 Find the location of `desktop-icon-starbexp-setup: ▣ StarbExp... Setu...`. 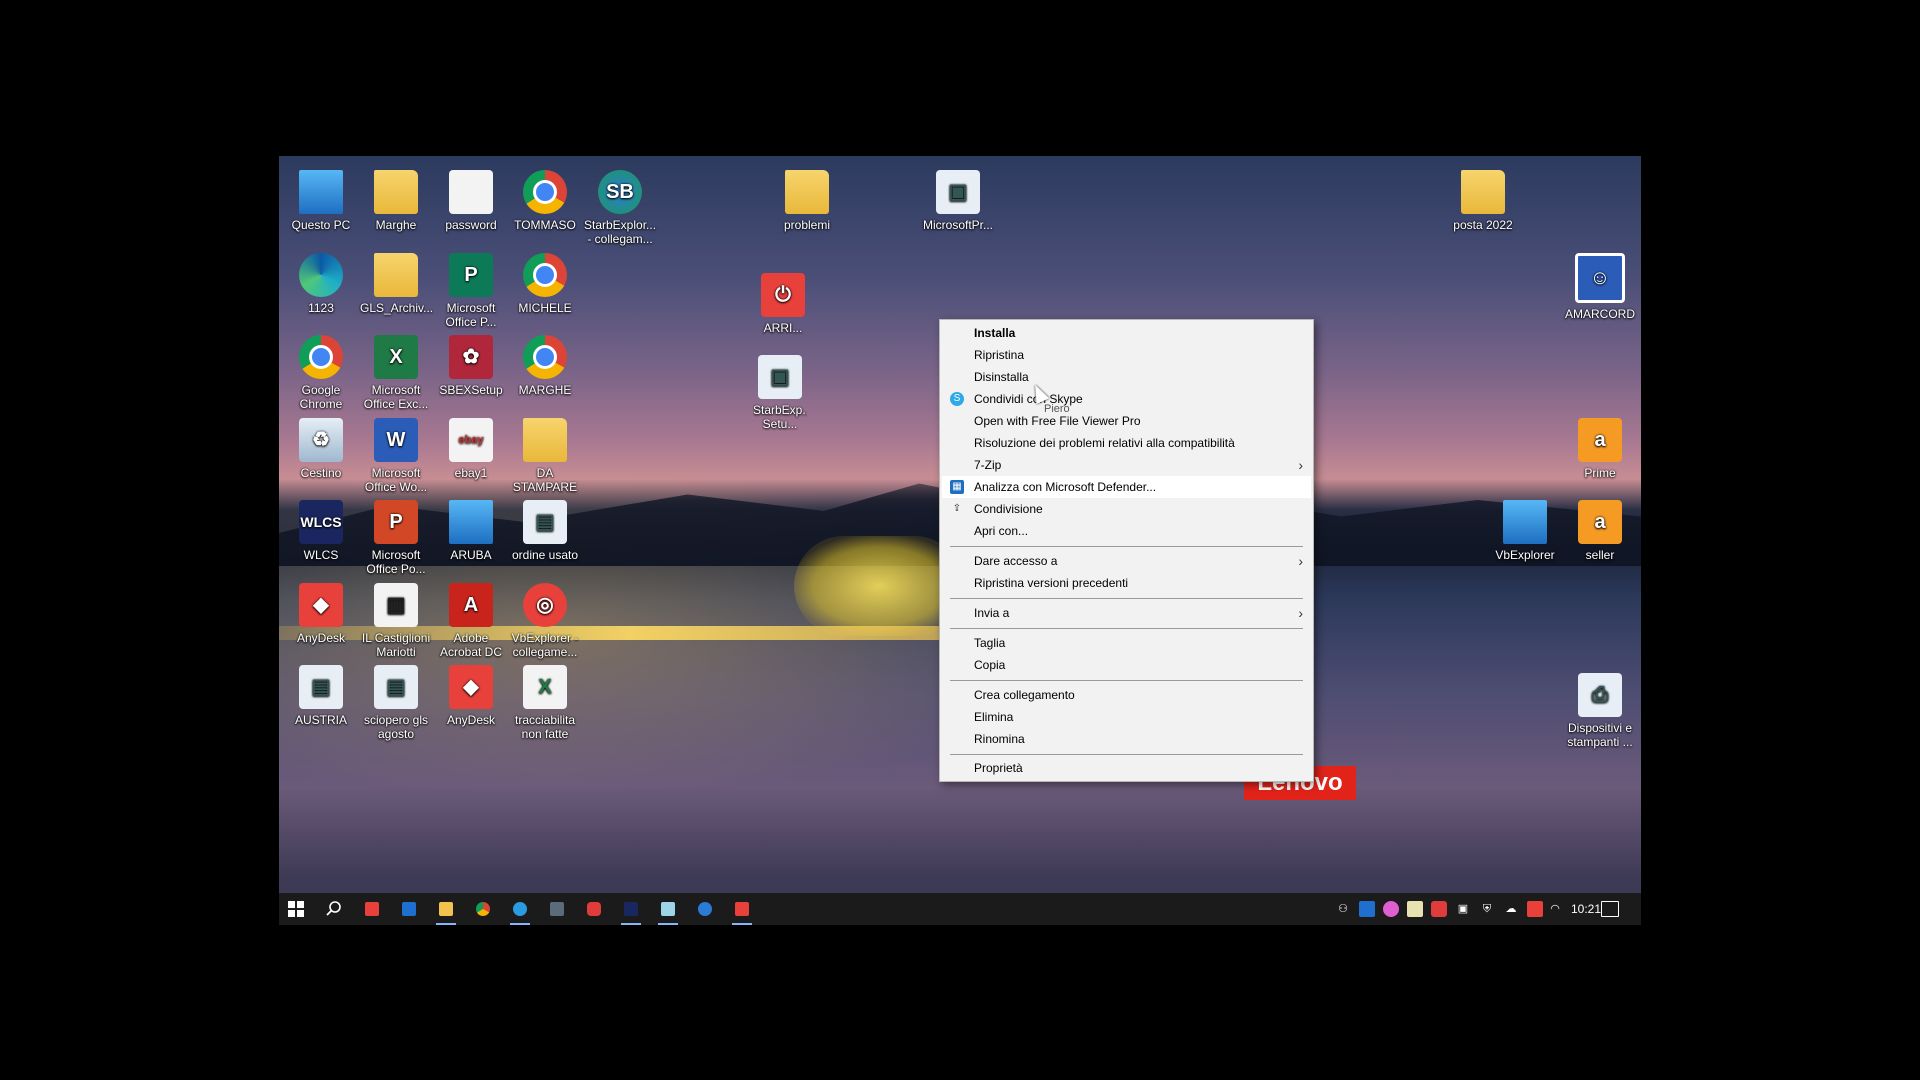

desktop-icon-starbexp-setup: ▣ StarbExp... Setu... is located at coordinates (780, 390).